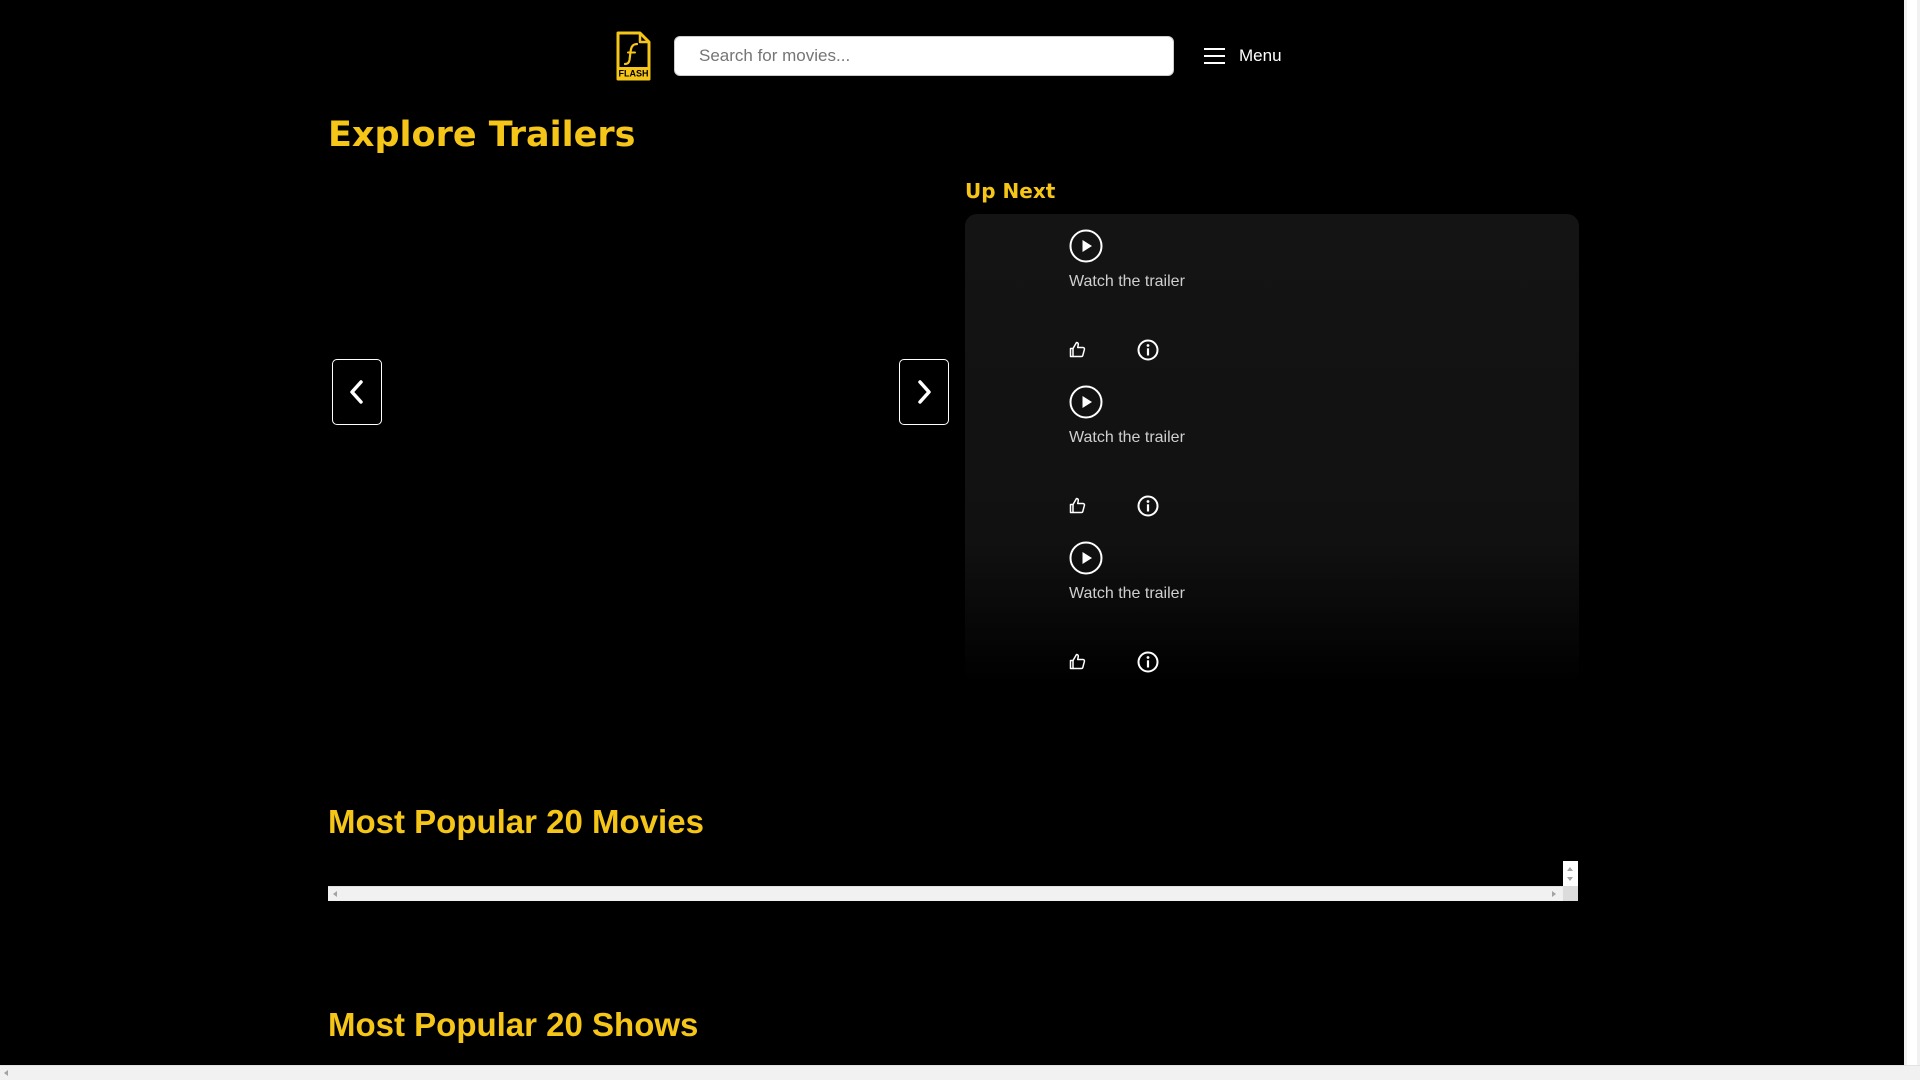  What do you see at coordinates (1554, 894) in the screenshot?
I see `scroll-right-arrow-icon` at bounding box center [1554, 894].